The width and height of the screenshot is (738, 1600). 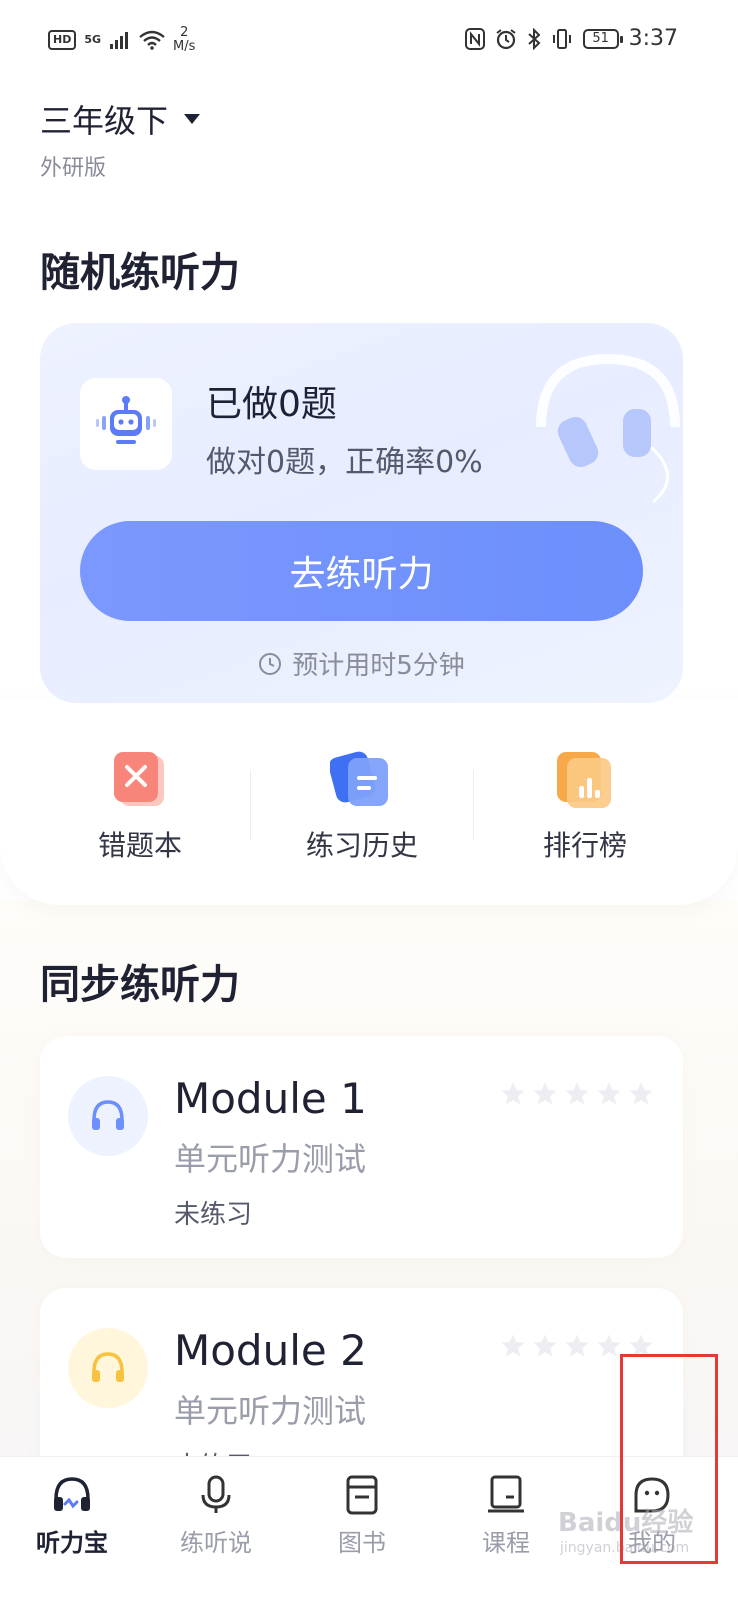 I want to click on questions-done: 已做0题, so click(x=271, y=404).